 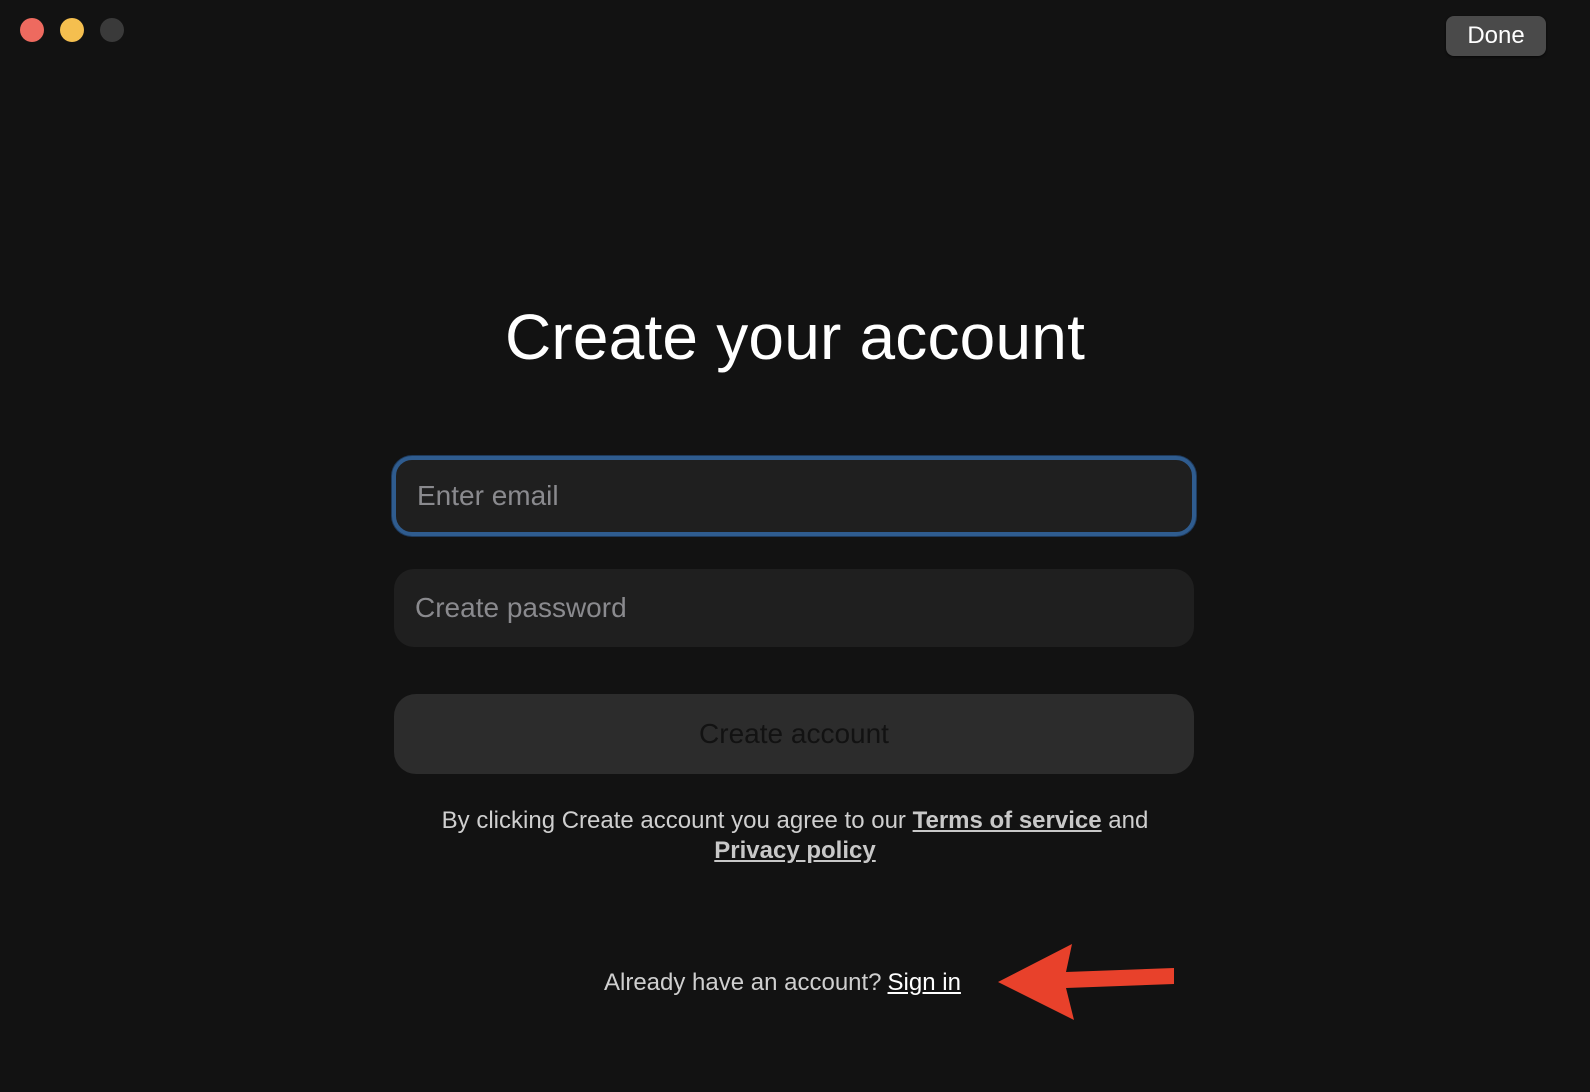 I want to click on minimize-window-button, so click(x=72, y=30).